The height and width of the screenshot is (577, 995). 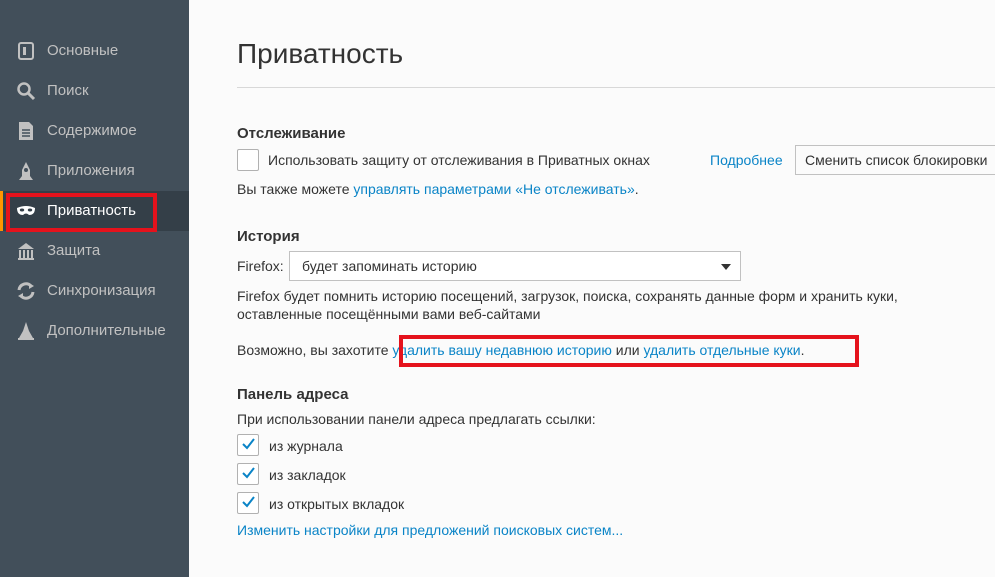 What do you see at coordinates (26, 131) in the screenshot?
I see `content-icon` at bounding box center [26, 131].